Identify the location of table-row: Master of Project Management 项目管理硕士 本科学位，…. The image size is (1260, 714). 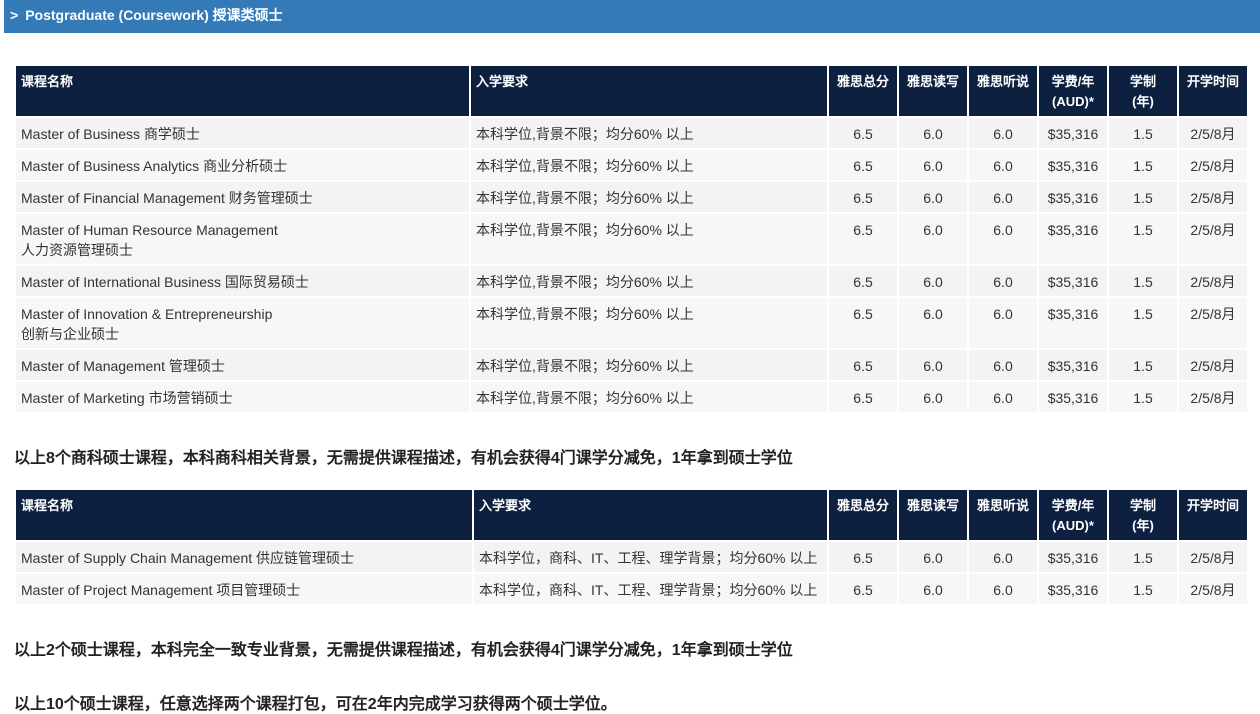
(631, 589).